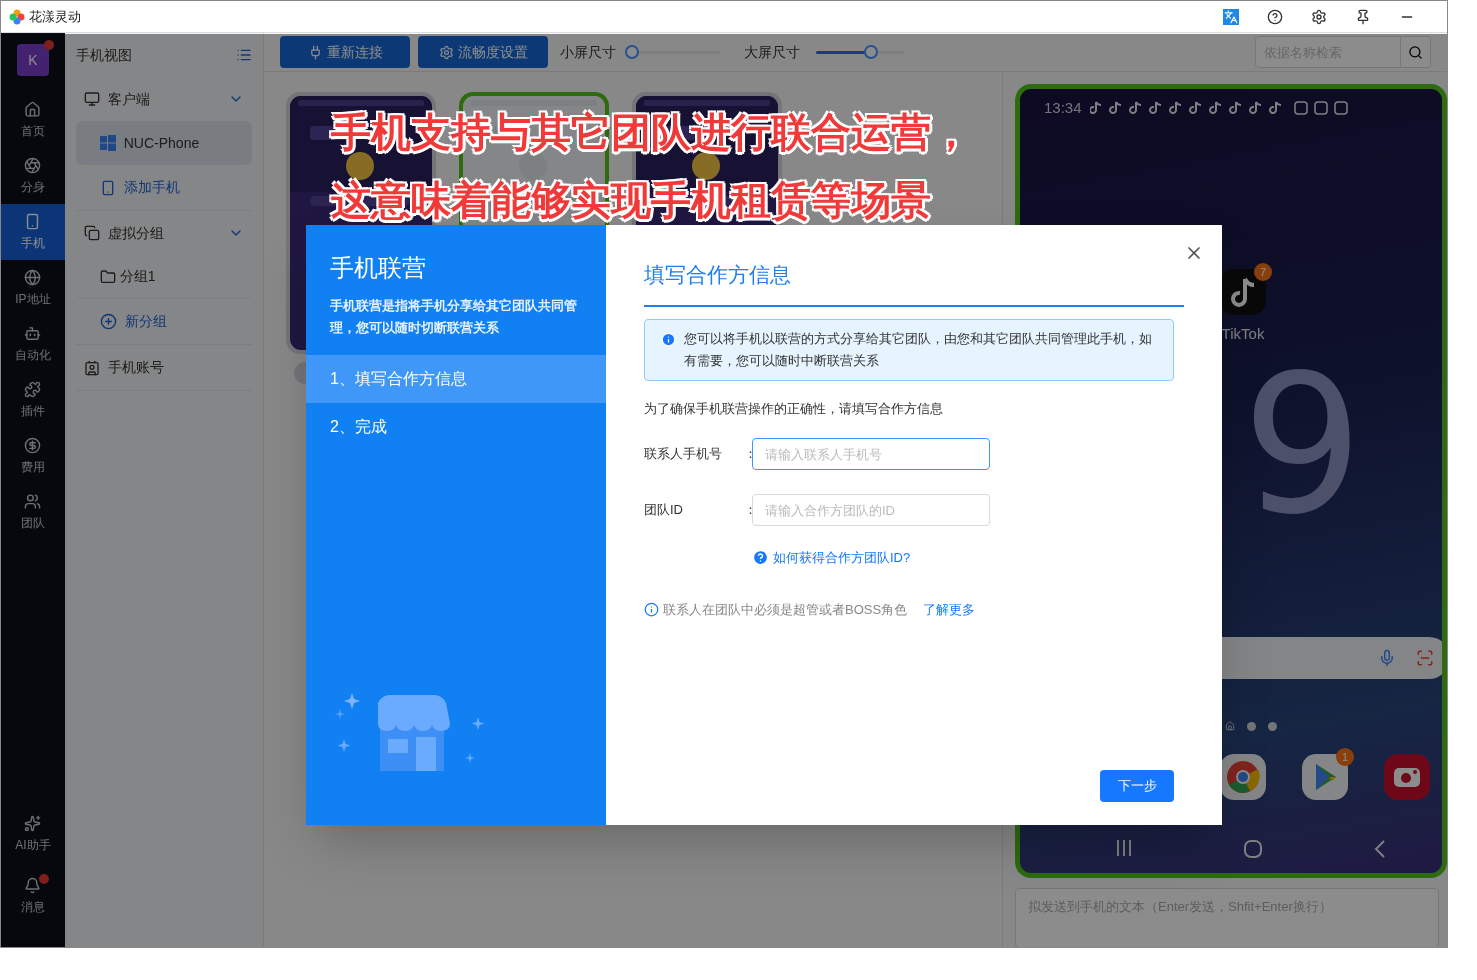  What do you see at coordinates (91, 367) in the screenshot?
I see `id-card-icon` at bounding box center [91, 367].